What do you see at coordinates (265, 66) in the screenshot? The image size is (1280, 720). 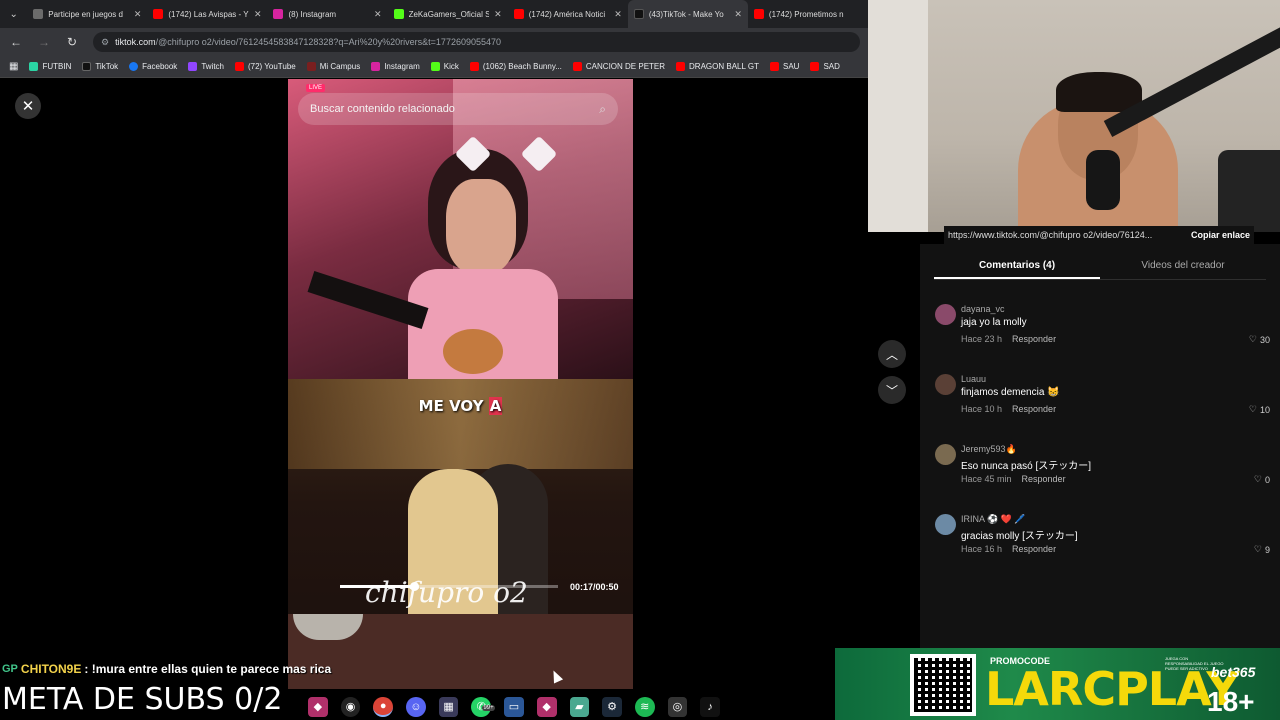 I see `bookmark-youtube: (72) YouTube` at bounding box center [265, 66].